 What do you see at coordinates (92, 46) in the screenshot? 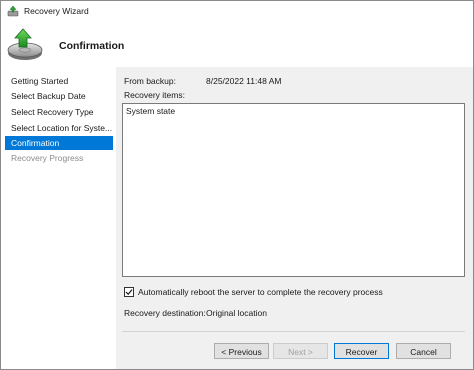
I see `page-title: Confirmation` at bounding box center [92, 46].